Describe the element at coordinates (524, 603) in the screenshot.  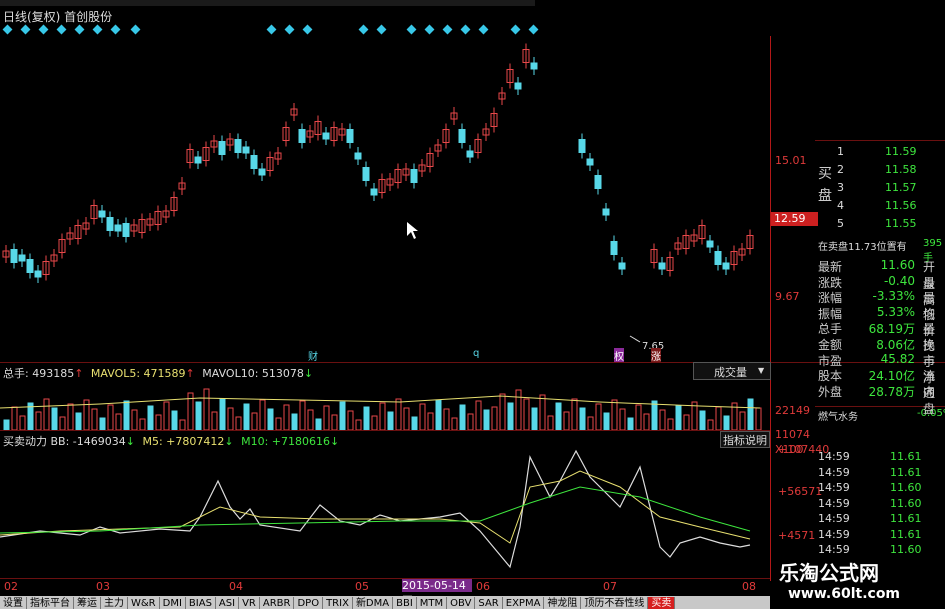
I see `indicator-tab: EXPMA` at that location.